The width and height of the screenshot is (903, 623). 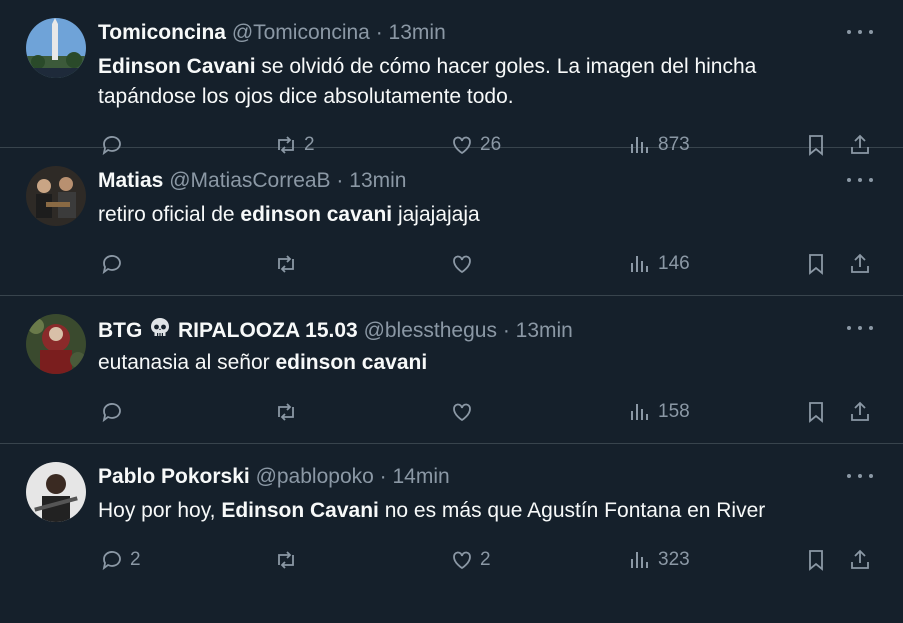 I want to click on tweet-header: Tomiconcina @Tomiconcina · 13min, so click(x=272, y=33).